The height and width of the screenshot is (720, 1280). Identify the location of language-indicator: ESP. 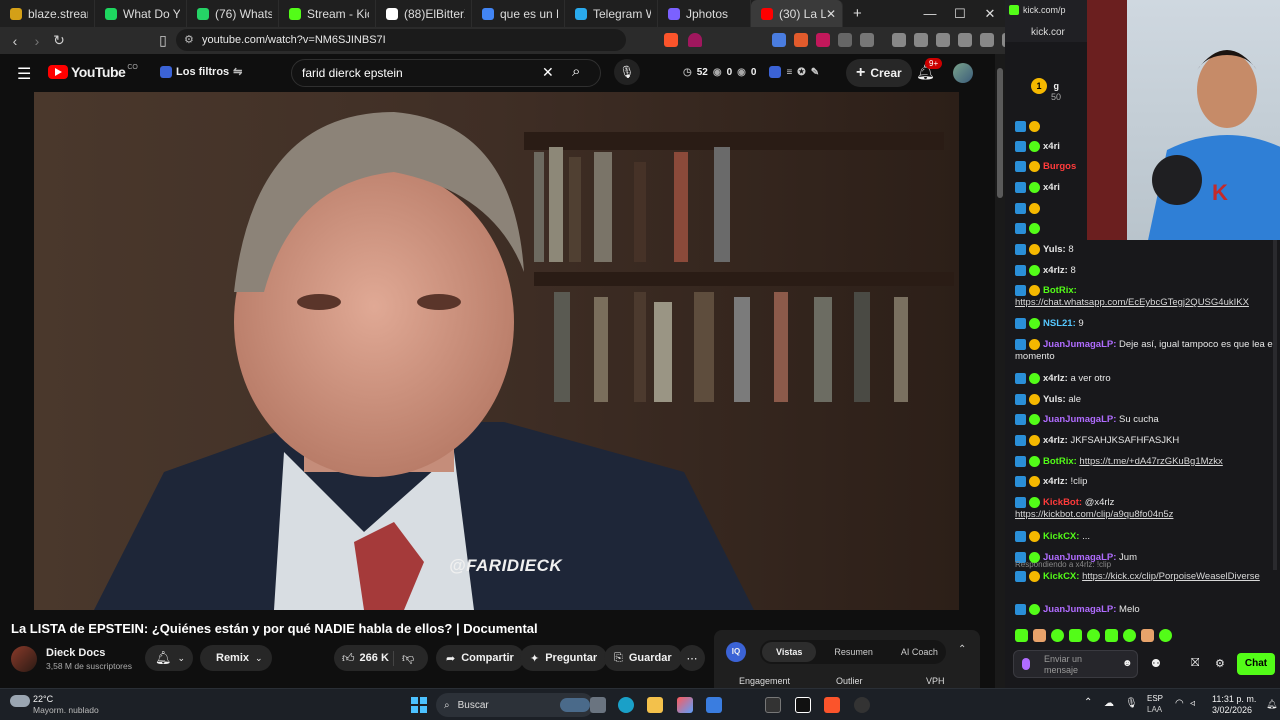
(1155, 698).